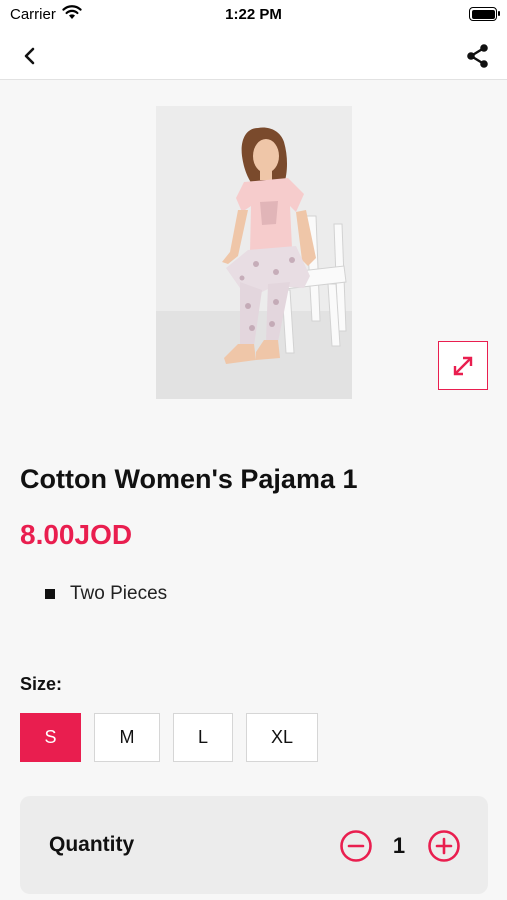  What do you see at coordinates (41, 684) in the screenshot?
I see `size-label: Size:` at bounding box center [41, 684].